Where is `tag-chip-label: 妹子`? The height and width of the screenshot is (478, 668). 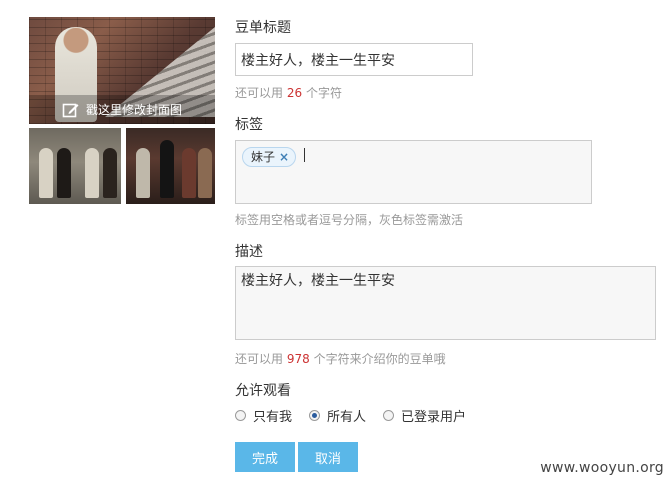 tag-chip-label: 妹子 is located at coordinates (263, 157).